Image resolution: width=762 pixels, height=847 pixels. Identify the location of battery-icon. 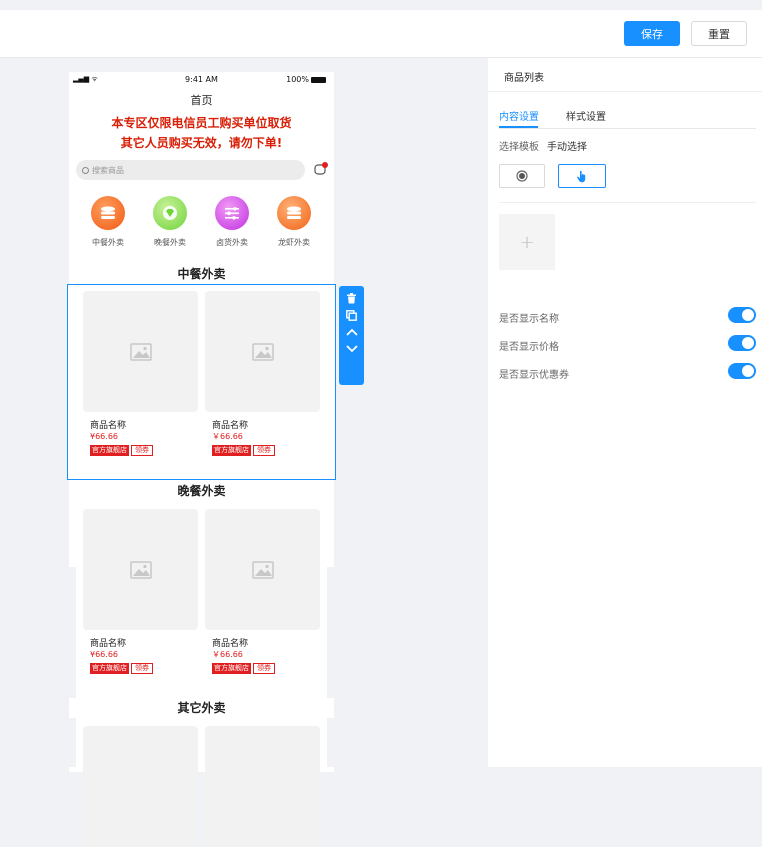
(318, 79).